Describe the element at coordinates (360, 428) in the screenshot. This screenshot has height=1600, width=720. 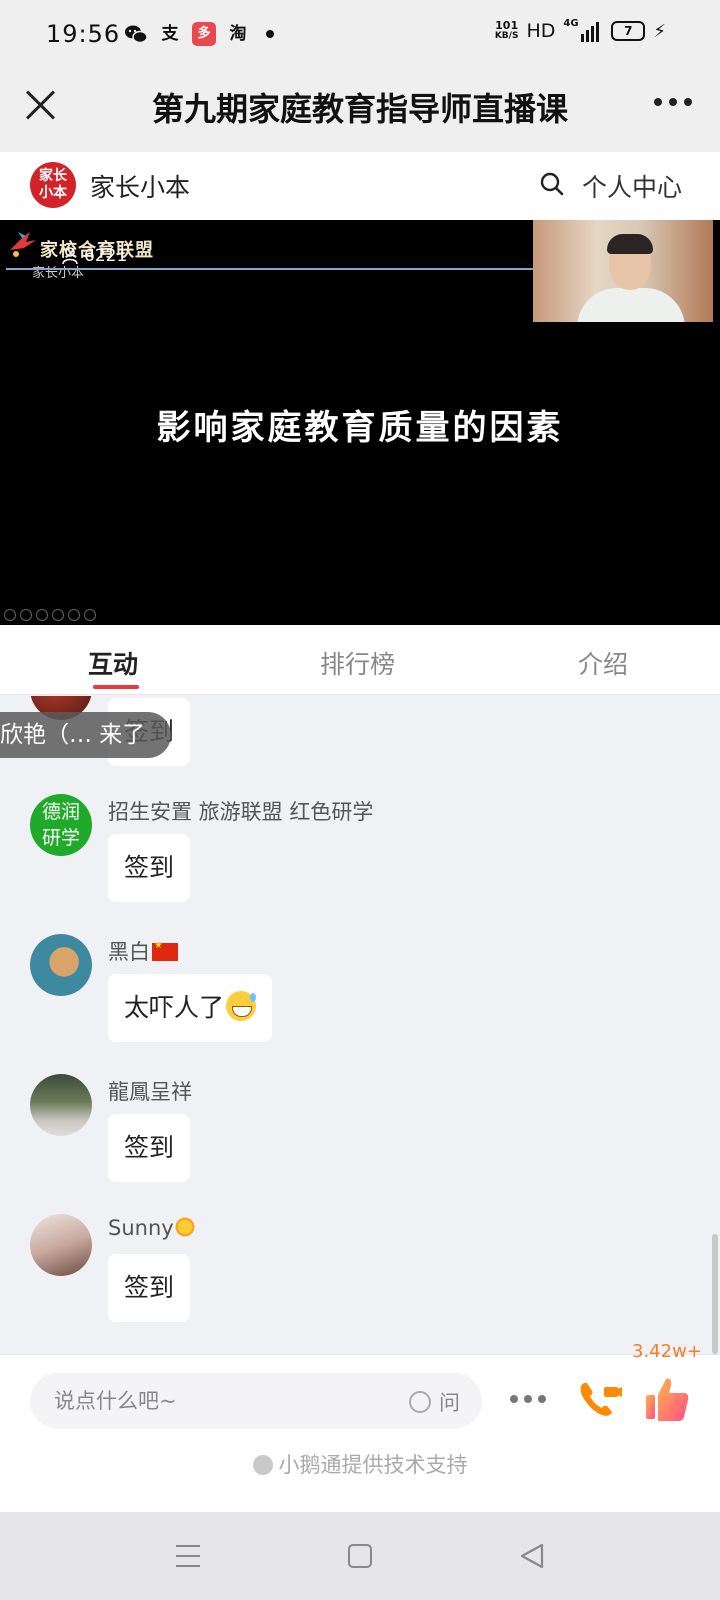
I see `slide-text: 影响家庭教育质量的因素` at that location.